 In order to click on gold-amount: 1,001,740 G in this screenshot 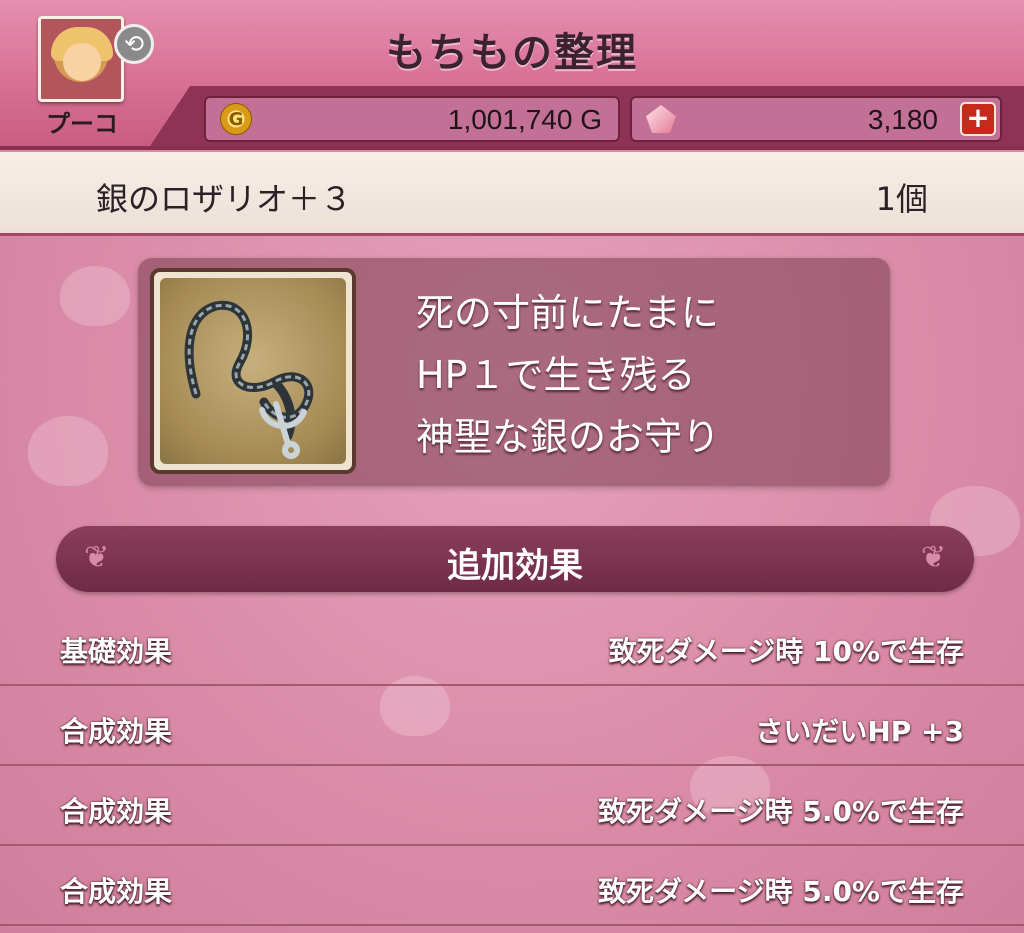, I will do `click(524, 119)`.